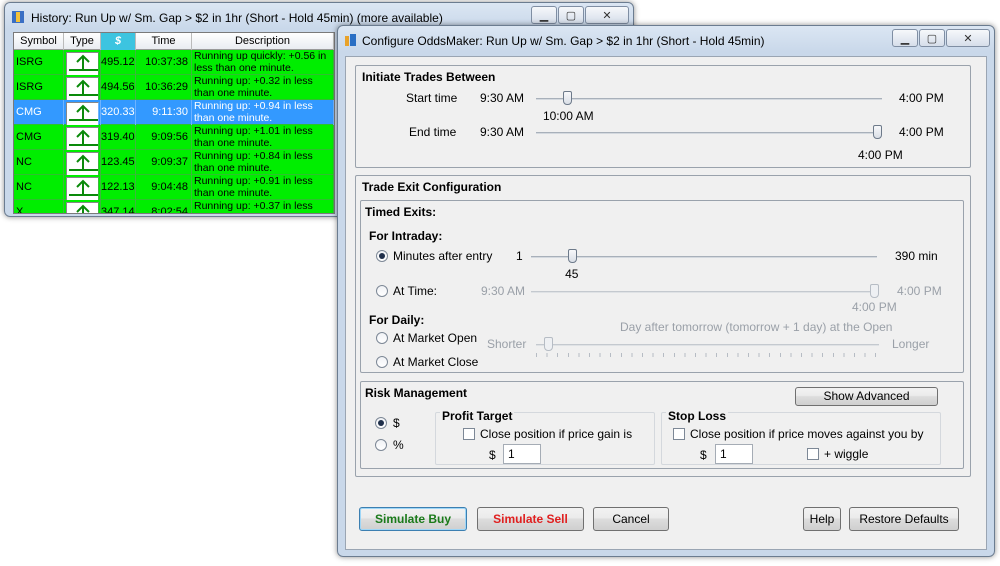 This screenshot has height=566, width=1000. Describe the element at coordinates (734, 454) in the screenshot. I see `stop-loss-input: 1` at that location.